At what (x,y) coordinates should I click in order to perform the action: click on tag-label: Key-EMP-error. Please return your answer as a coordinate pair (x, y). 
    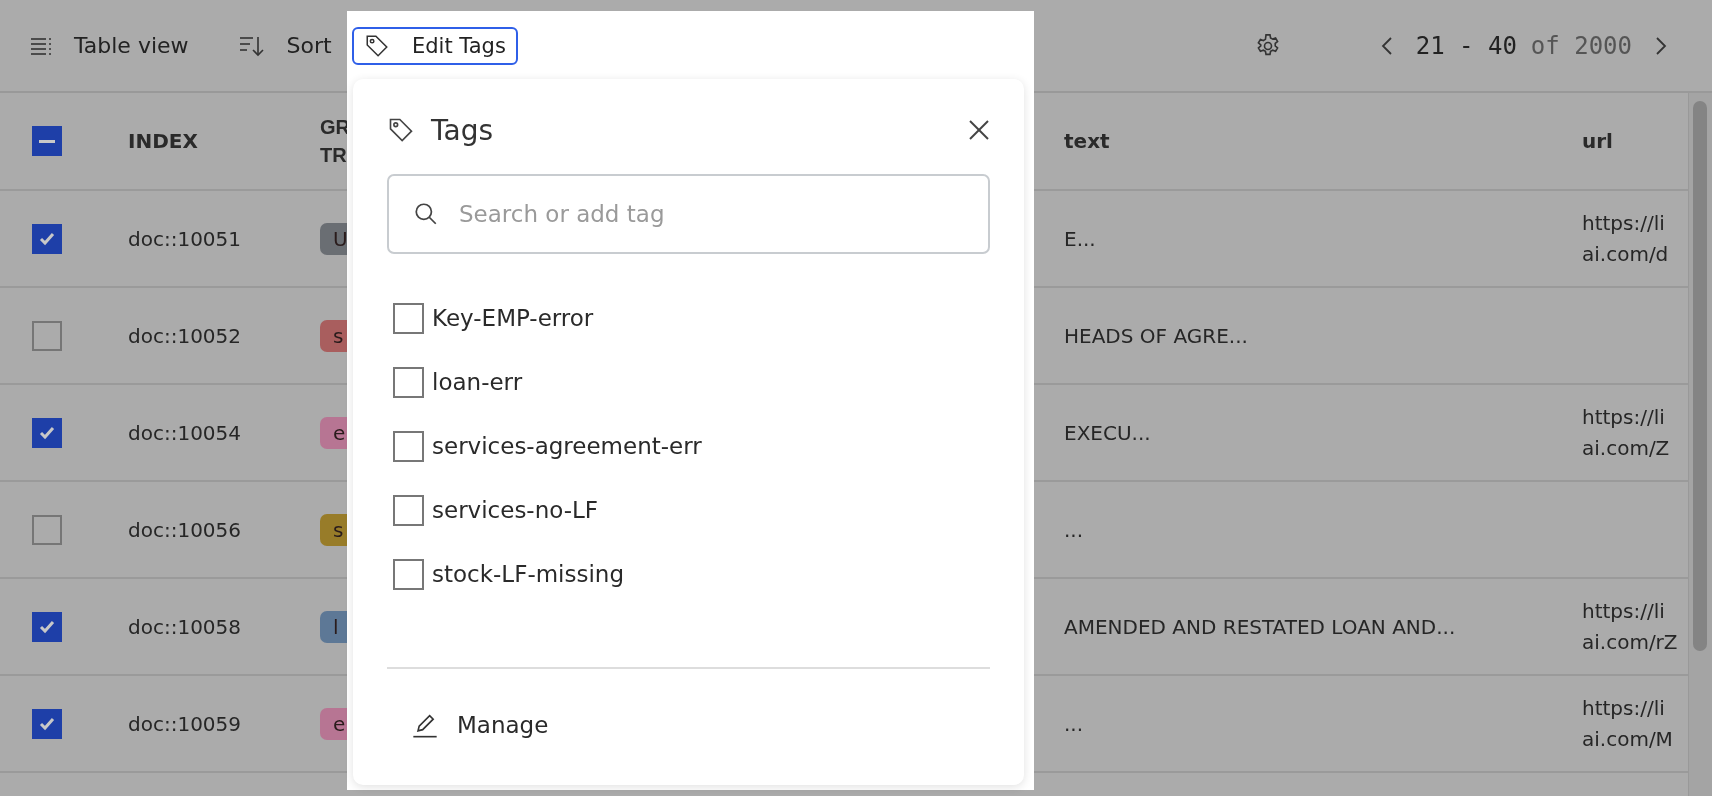
    Looking at the image, I should click on (513, 318).